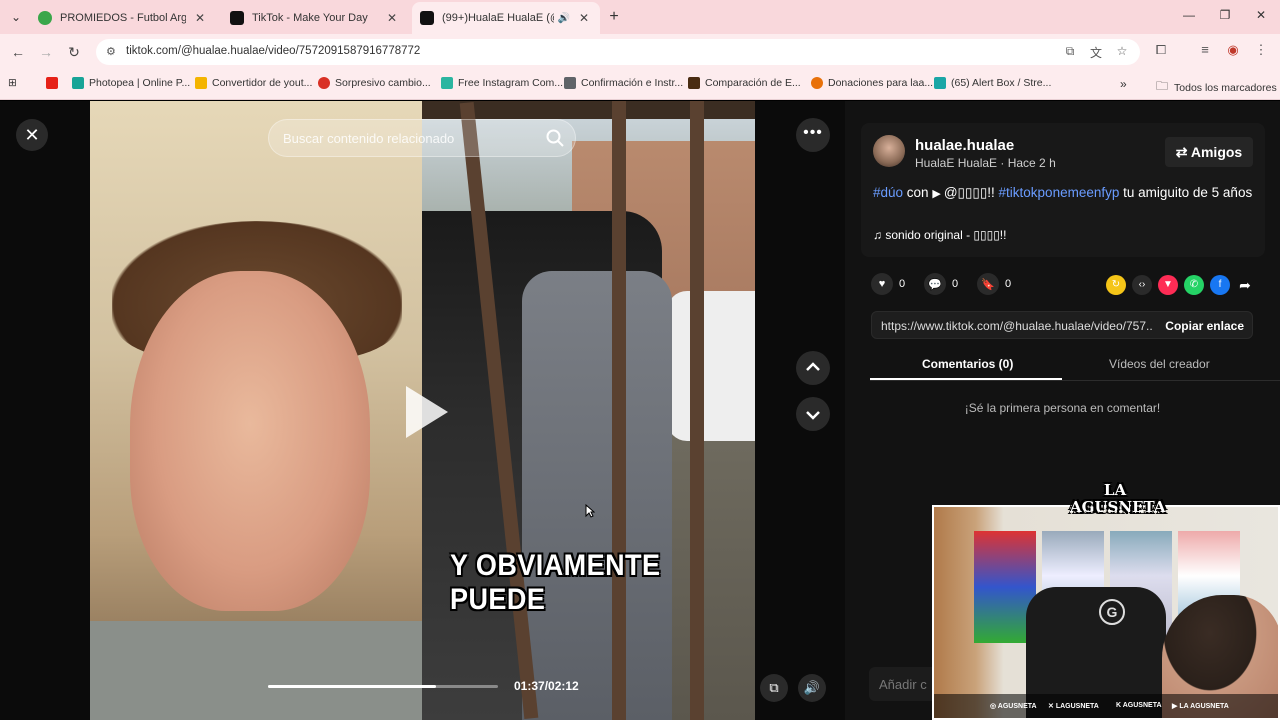  I want to click on speaker-icon: 🔊, so click(564, 18).